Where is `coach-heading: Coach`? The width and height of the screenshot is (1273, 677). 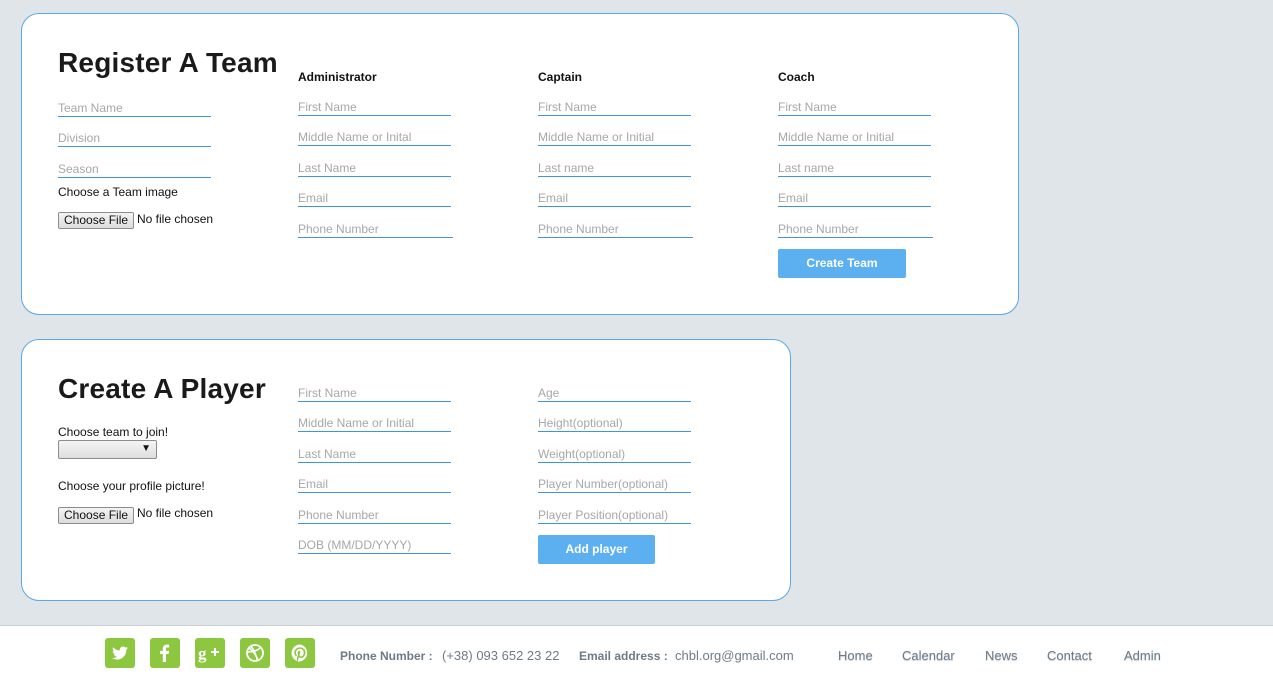
coach-heading: Coach is located at coordinates (796, 77).